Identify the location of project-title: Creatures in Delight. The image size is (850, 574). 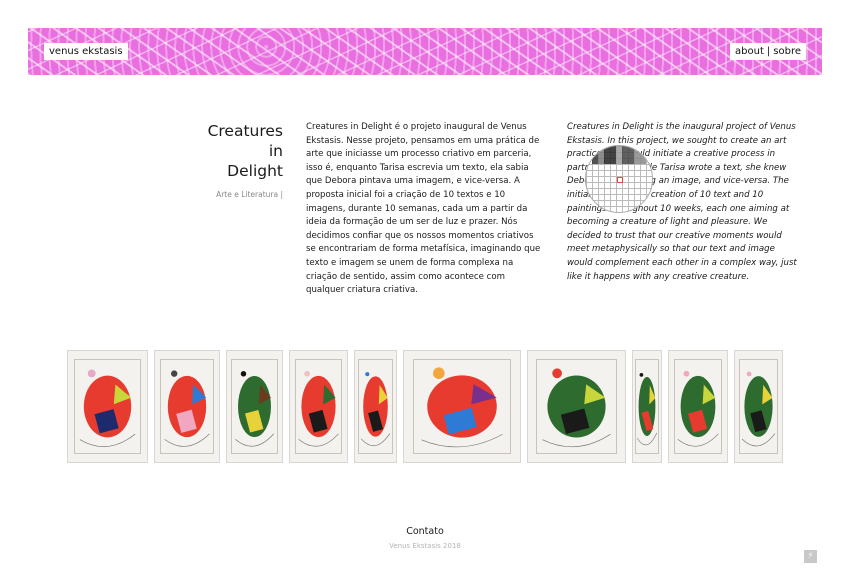
(231, 151).